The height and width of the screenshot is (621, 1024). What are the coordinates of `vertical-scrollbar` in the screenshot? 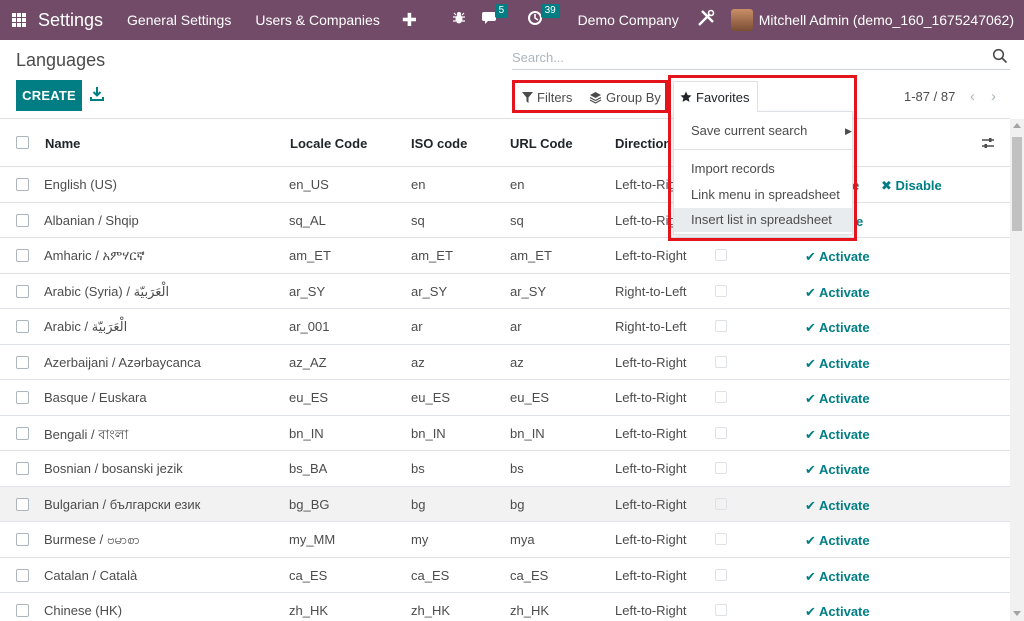 It's located at (1017, 370).